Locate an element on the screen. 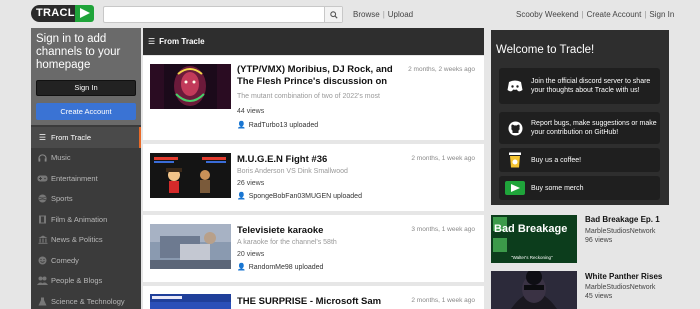 This screenshot has height=309, width=700. sidebar-item-label: Entertainment is located at coordinates (74, 178).